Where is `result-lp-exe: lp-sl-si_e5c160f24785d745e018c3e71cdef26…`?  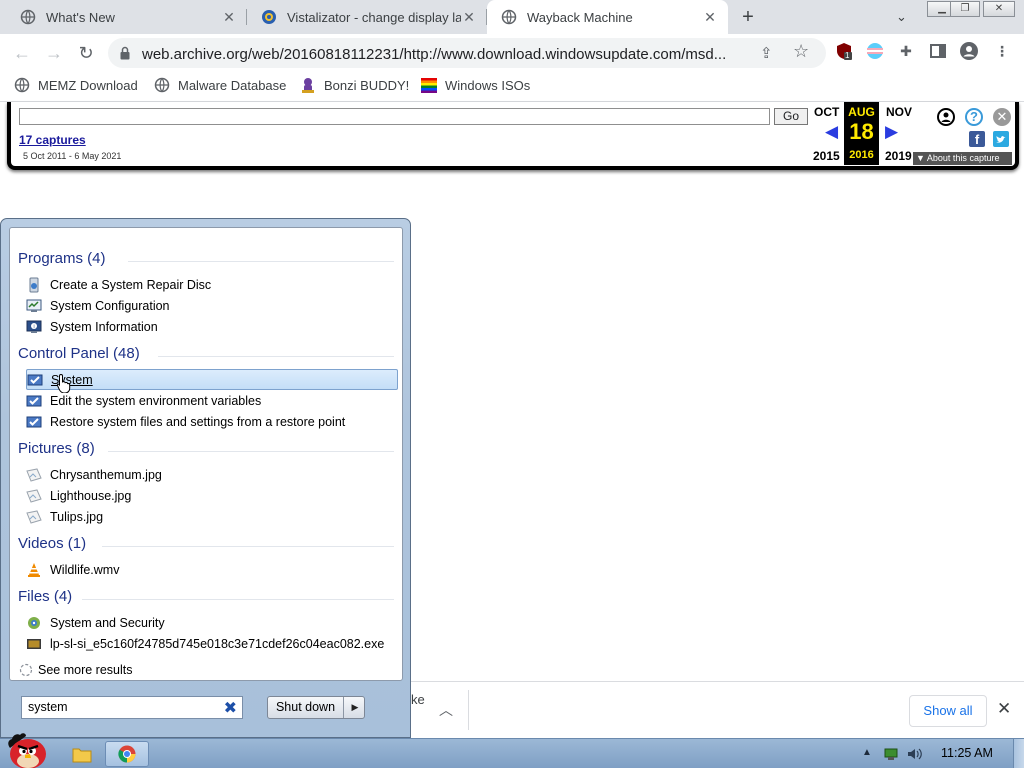
result-lp-exe: lp-sl-si_e5c160f24785d745e018c3e71cdef26… is located at coordinates (212, 643).